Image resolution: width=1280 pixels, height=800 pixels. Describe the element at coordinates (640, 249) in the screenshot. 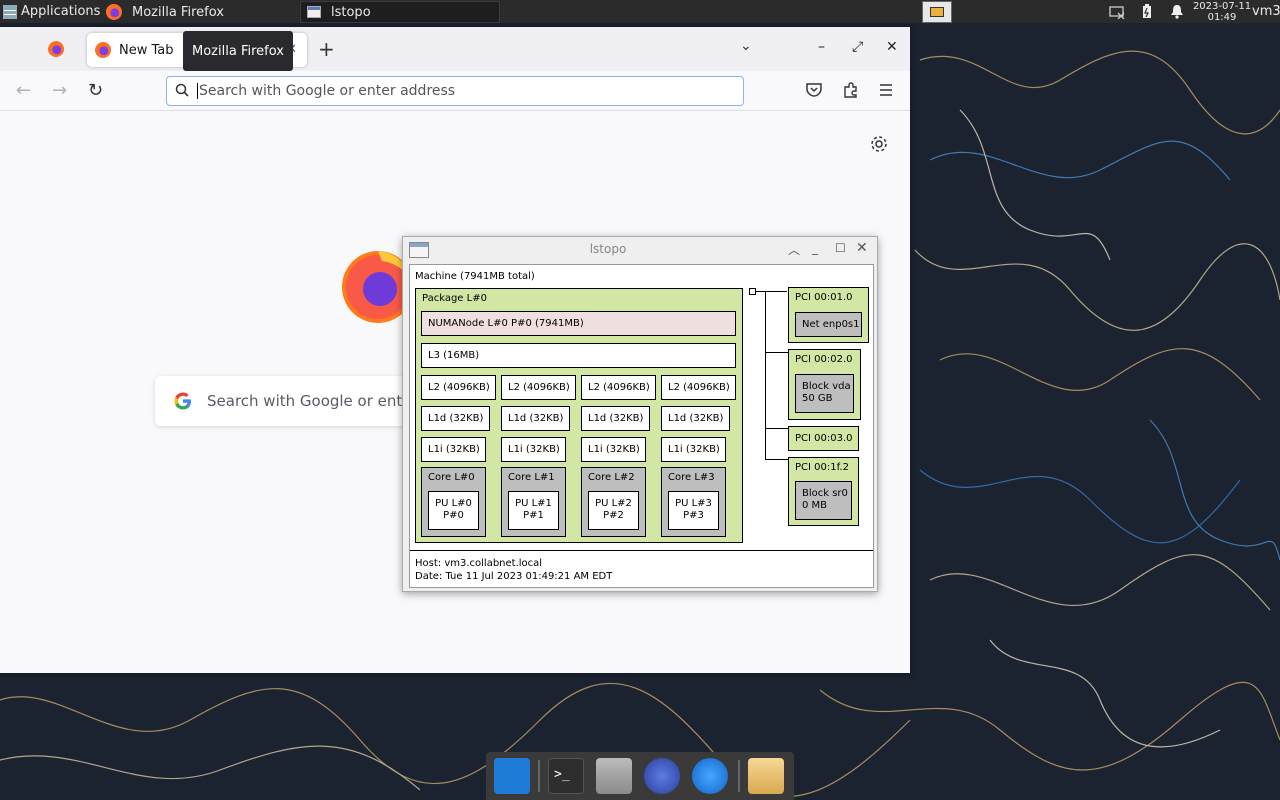

I see `lstopo-titlebar: lstopo ︿ _ ☐ ✕` at that location.